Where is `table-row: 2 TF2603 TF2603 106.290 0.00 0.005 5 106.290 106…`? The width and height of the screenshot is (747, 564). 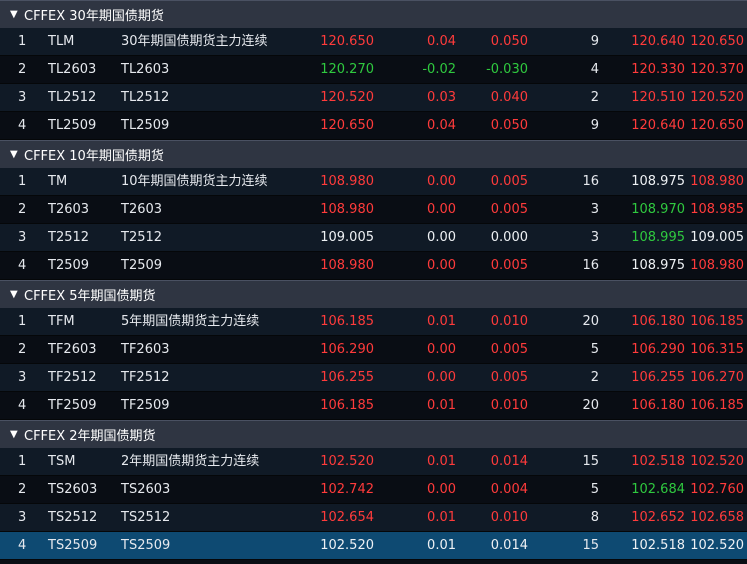
table-row: 2 TF2603 TF2603 106.290 0.00 0.005 5 106.290 106… is located at coordinates (373, 350).